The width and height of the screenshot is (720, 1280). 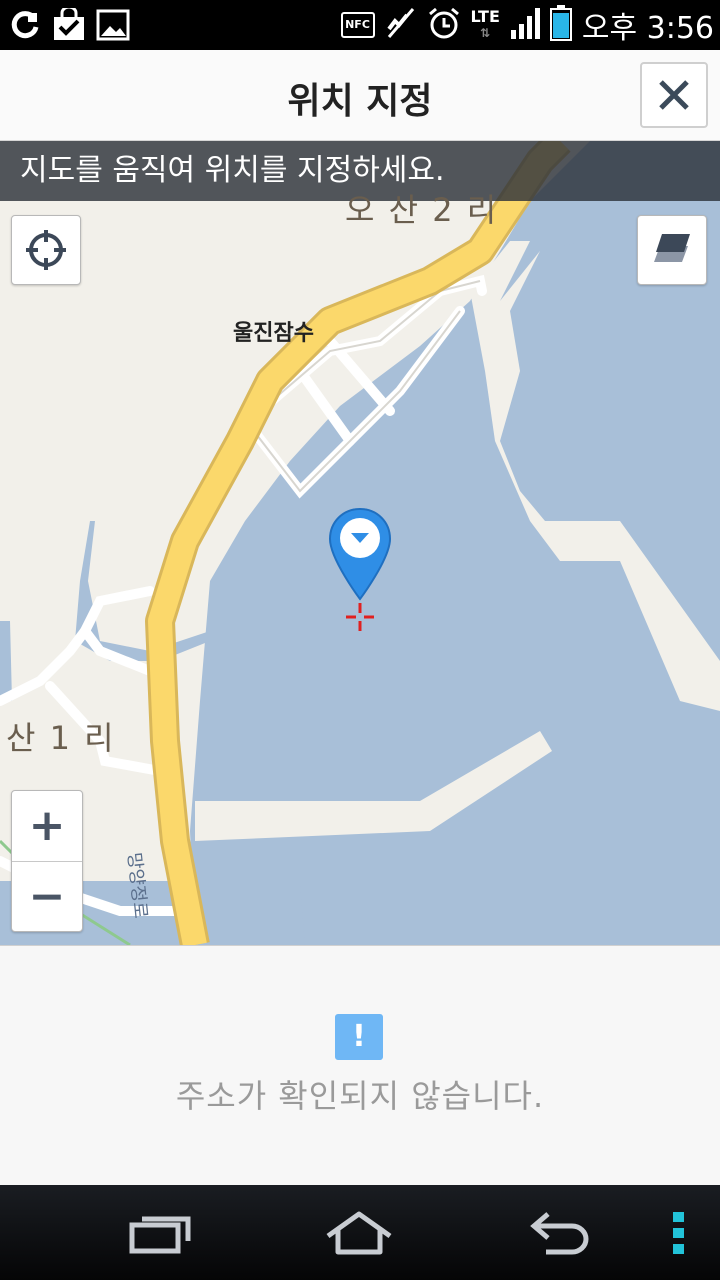 I want to click on back-button, so click(x=560, y=1233).